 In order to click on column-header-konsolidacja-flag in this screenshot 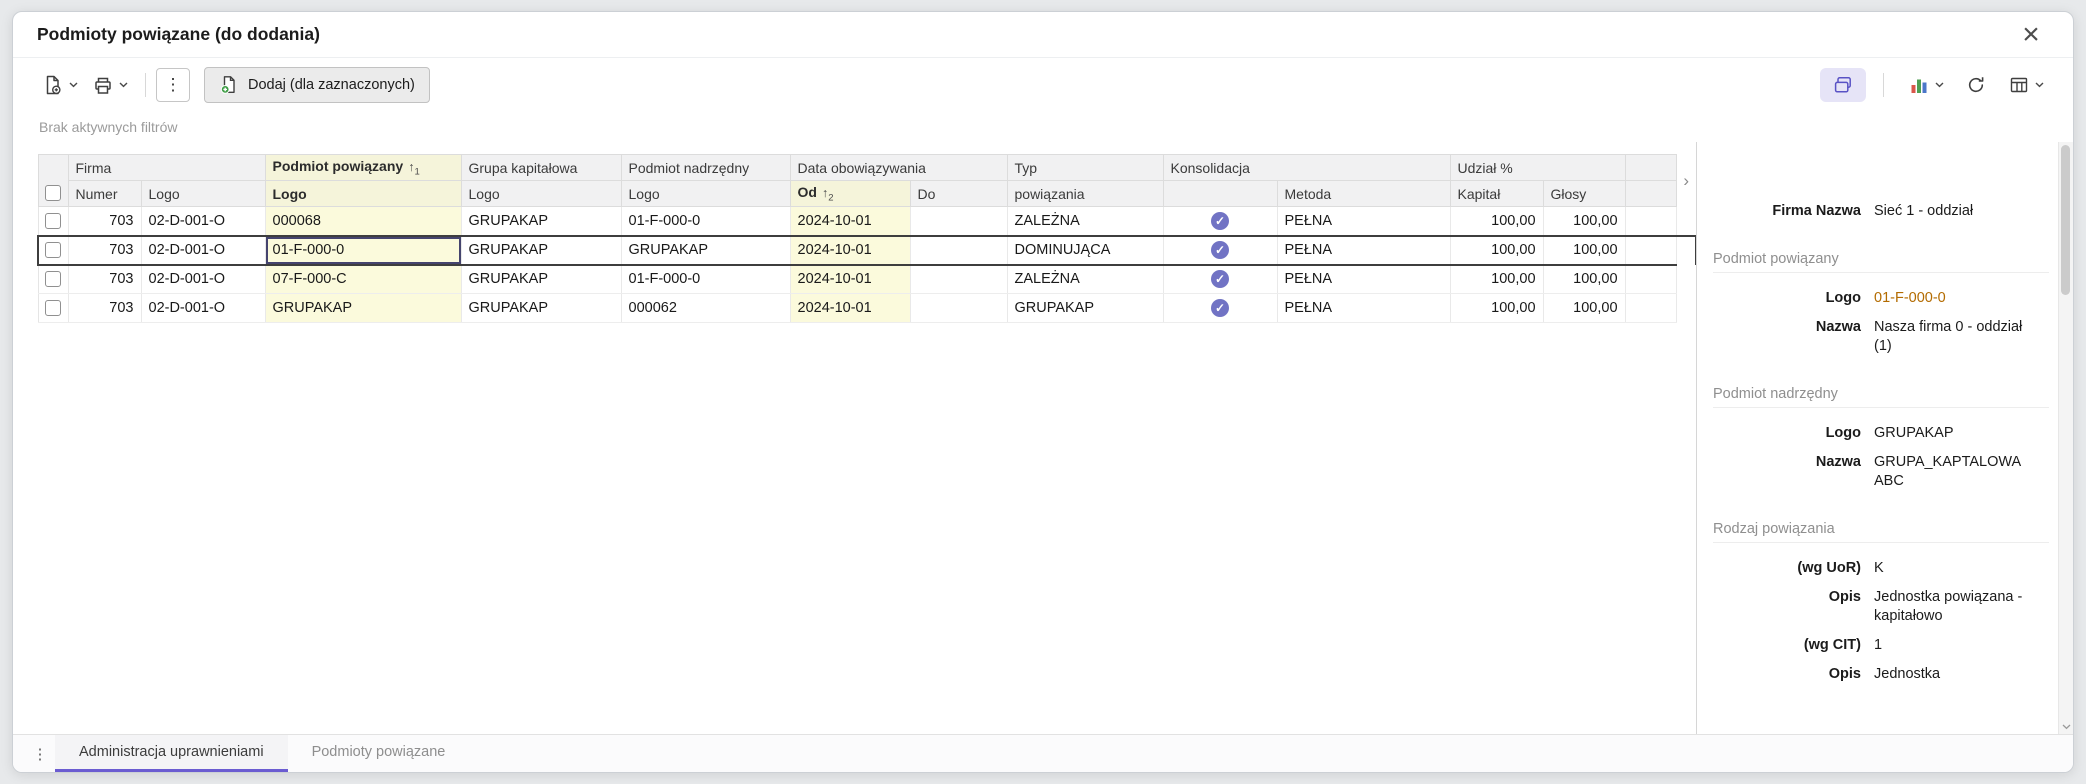, I will do `click(1220, 193)`.